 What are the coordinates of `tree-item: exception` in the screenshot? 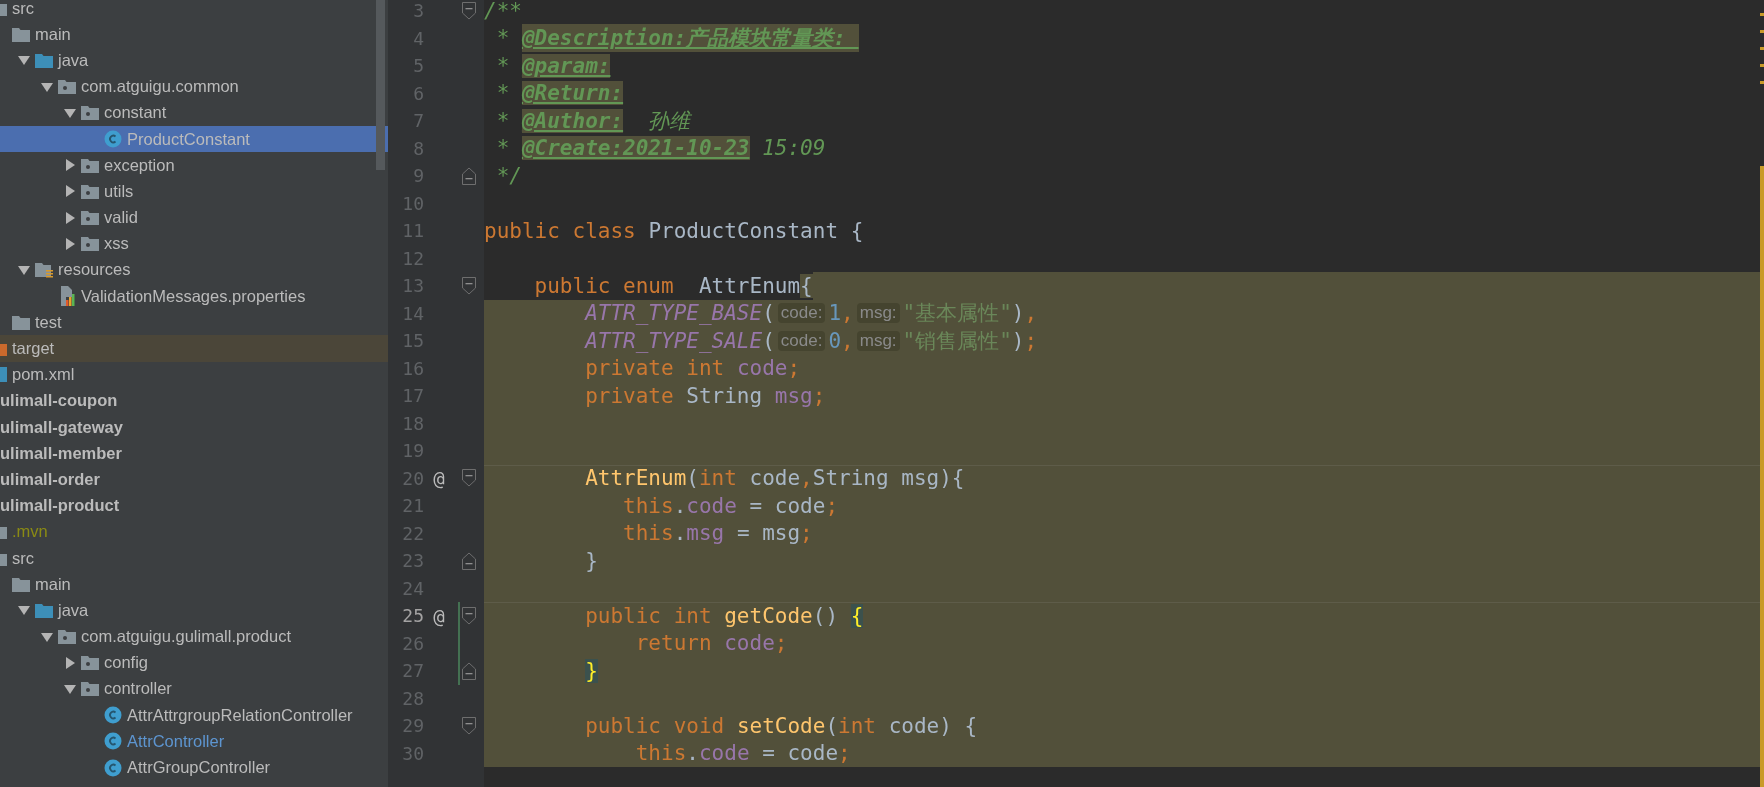 It's located at (194, 165).